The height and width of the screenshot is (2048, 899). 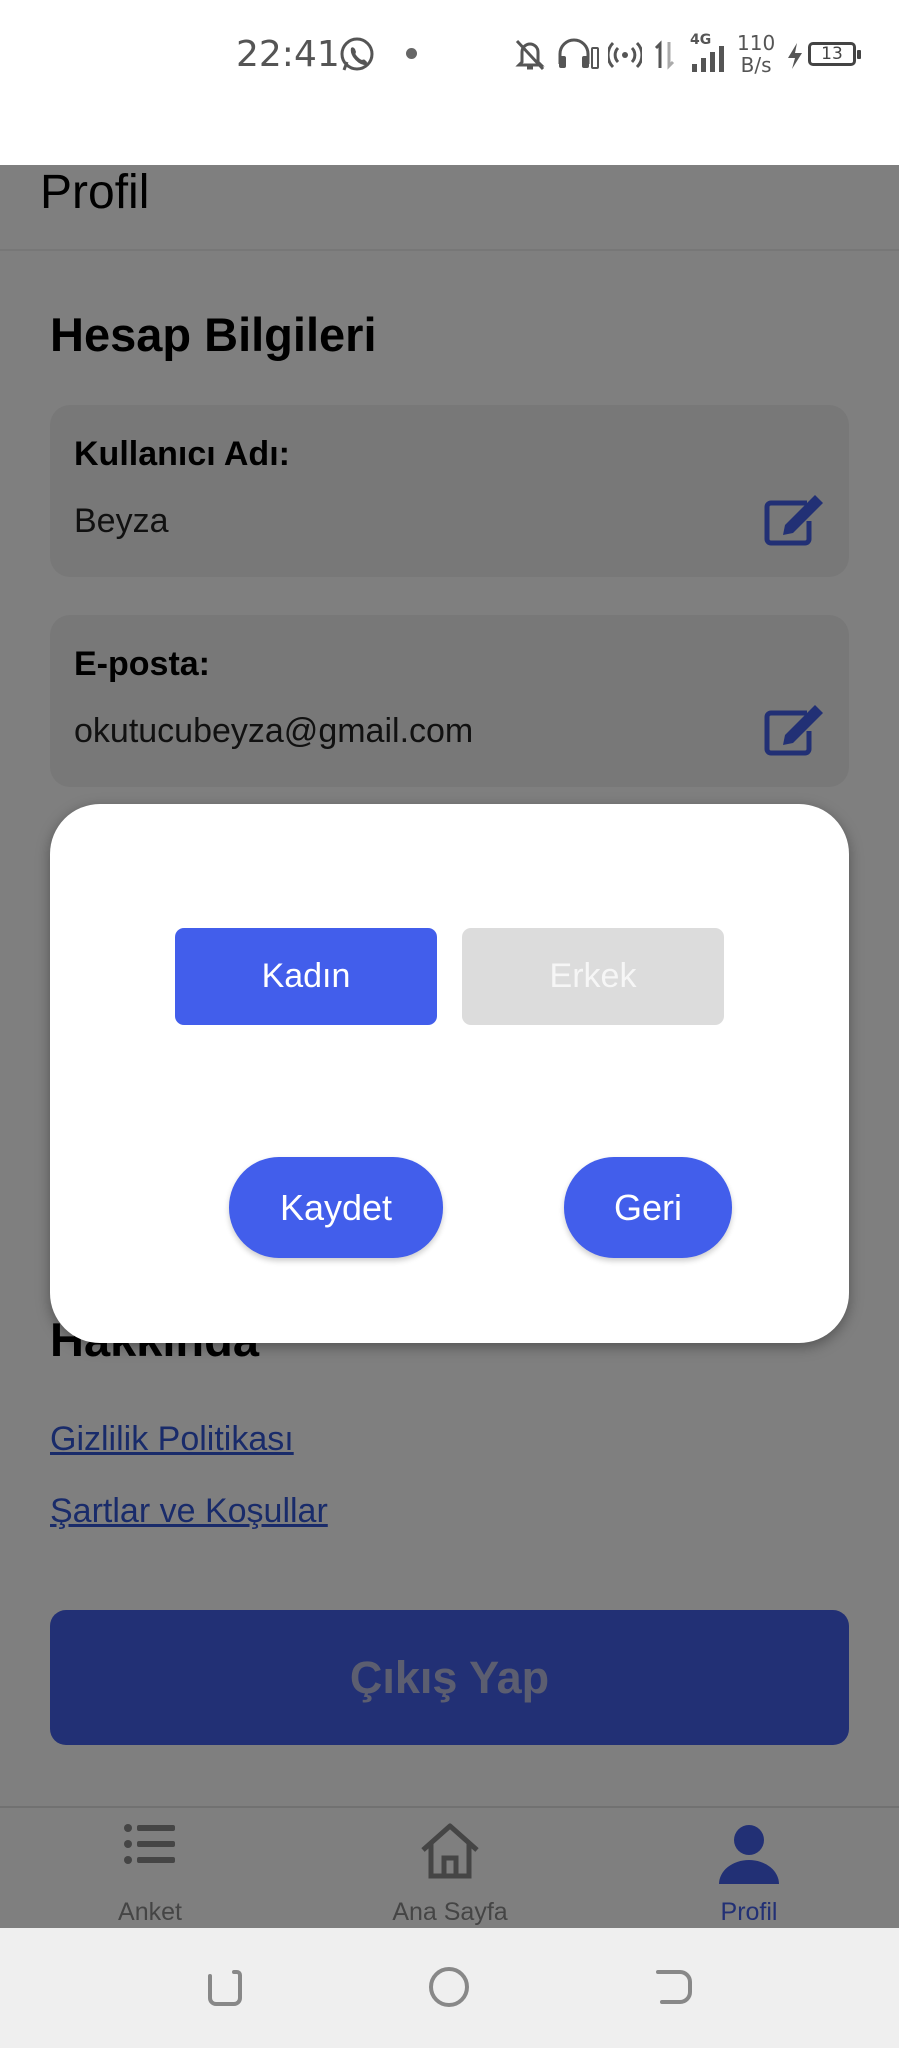 I want to click on notification-dot, so click(x=411, y=53).